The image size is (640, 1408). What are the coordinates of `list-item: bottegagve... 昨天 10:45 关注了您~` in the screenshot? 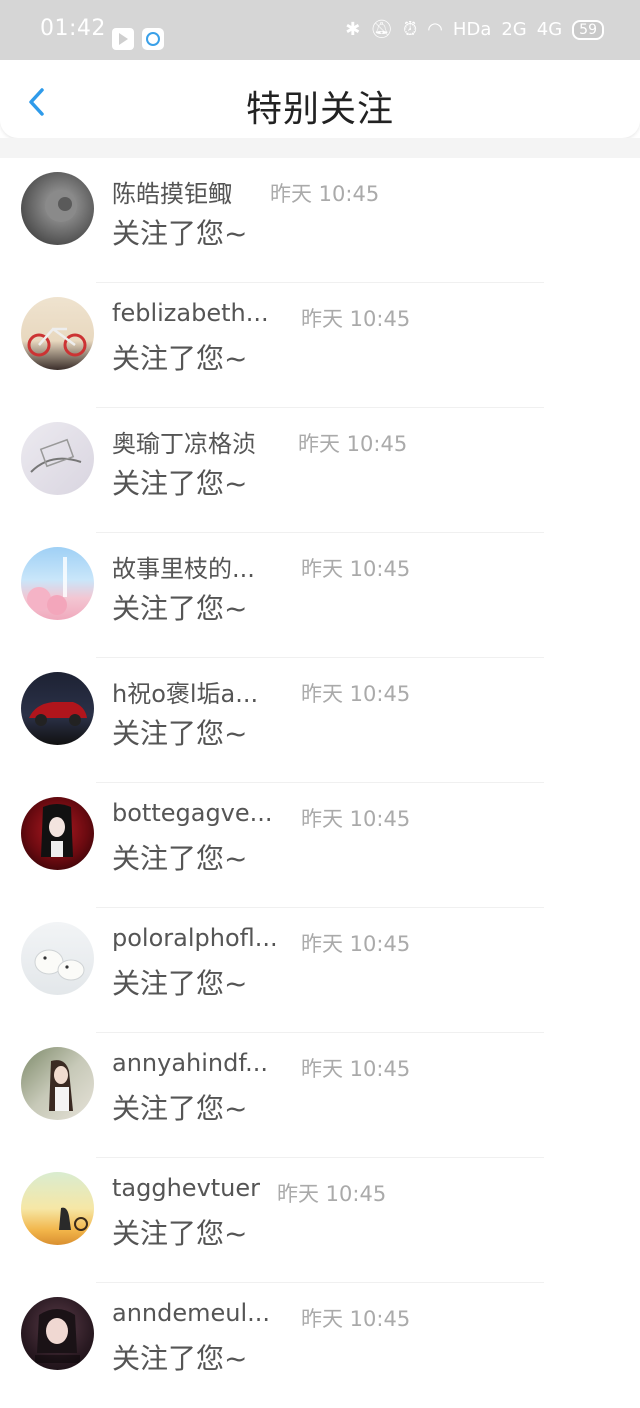 It's located at (320, 845).